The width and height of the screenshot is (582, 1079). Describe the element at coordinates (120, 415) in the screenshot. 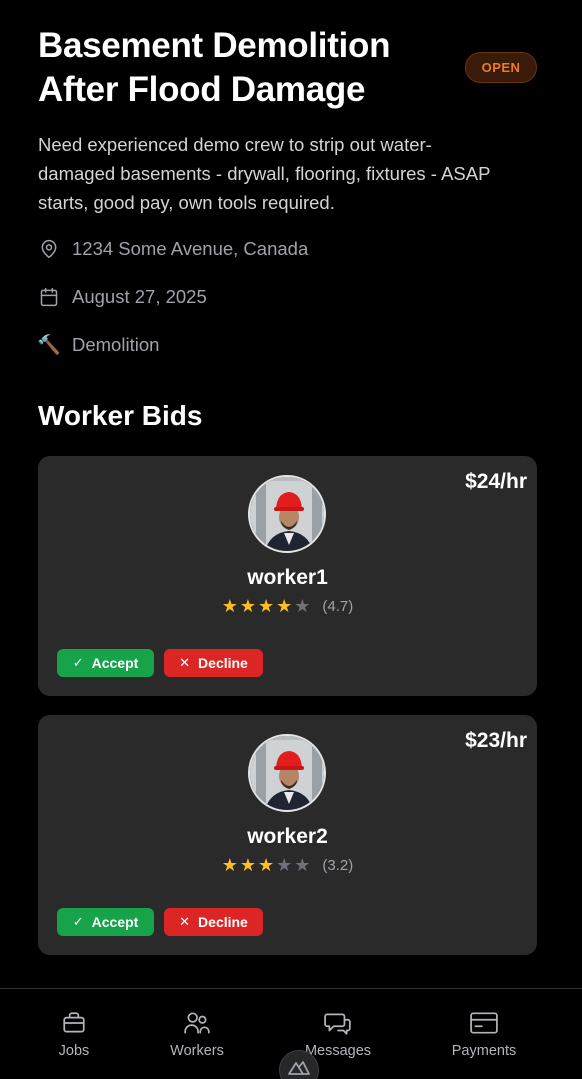

I see `bids-section-title: Worker Bids` at that location.